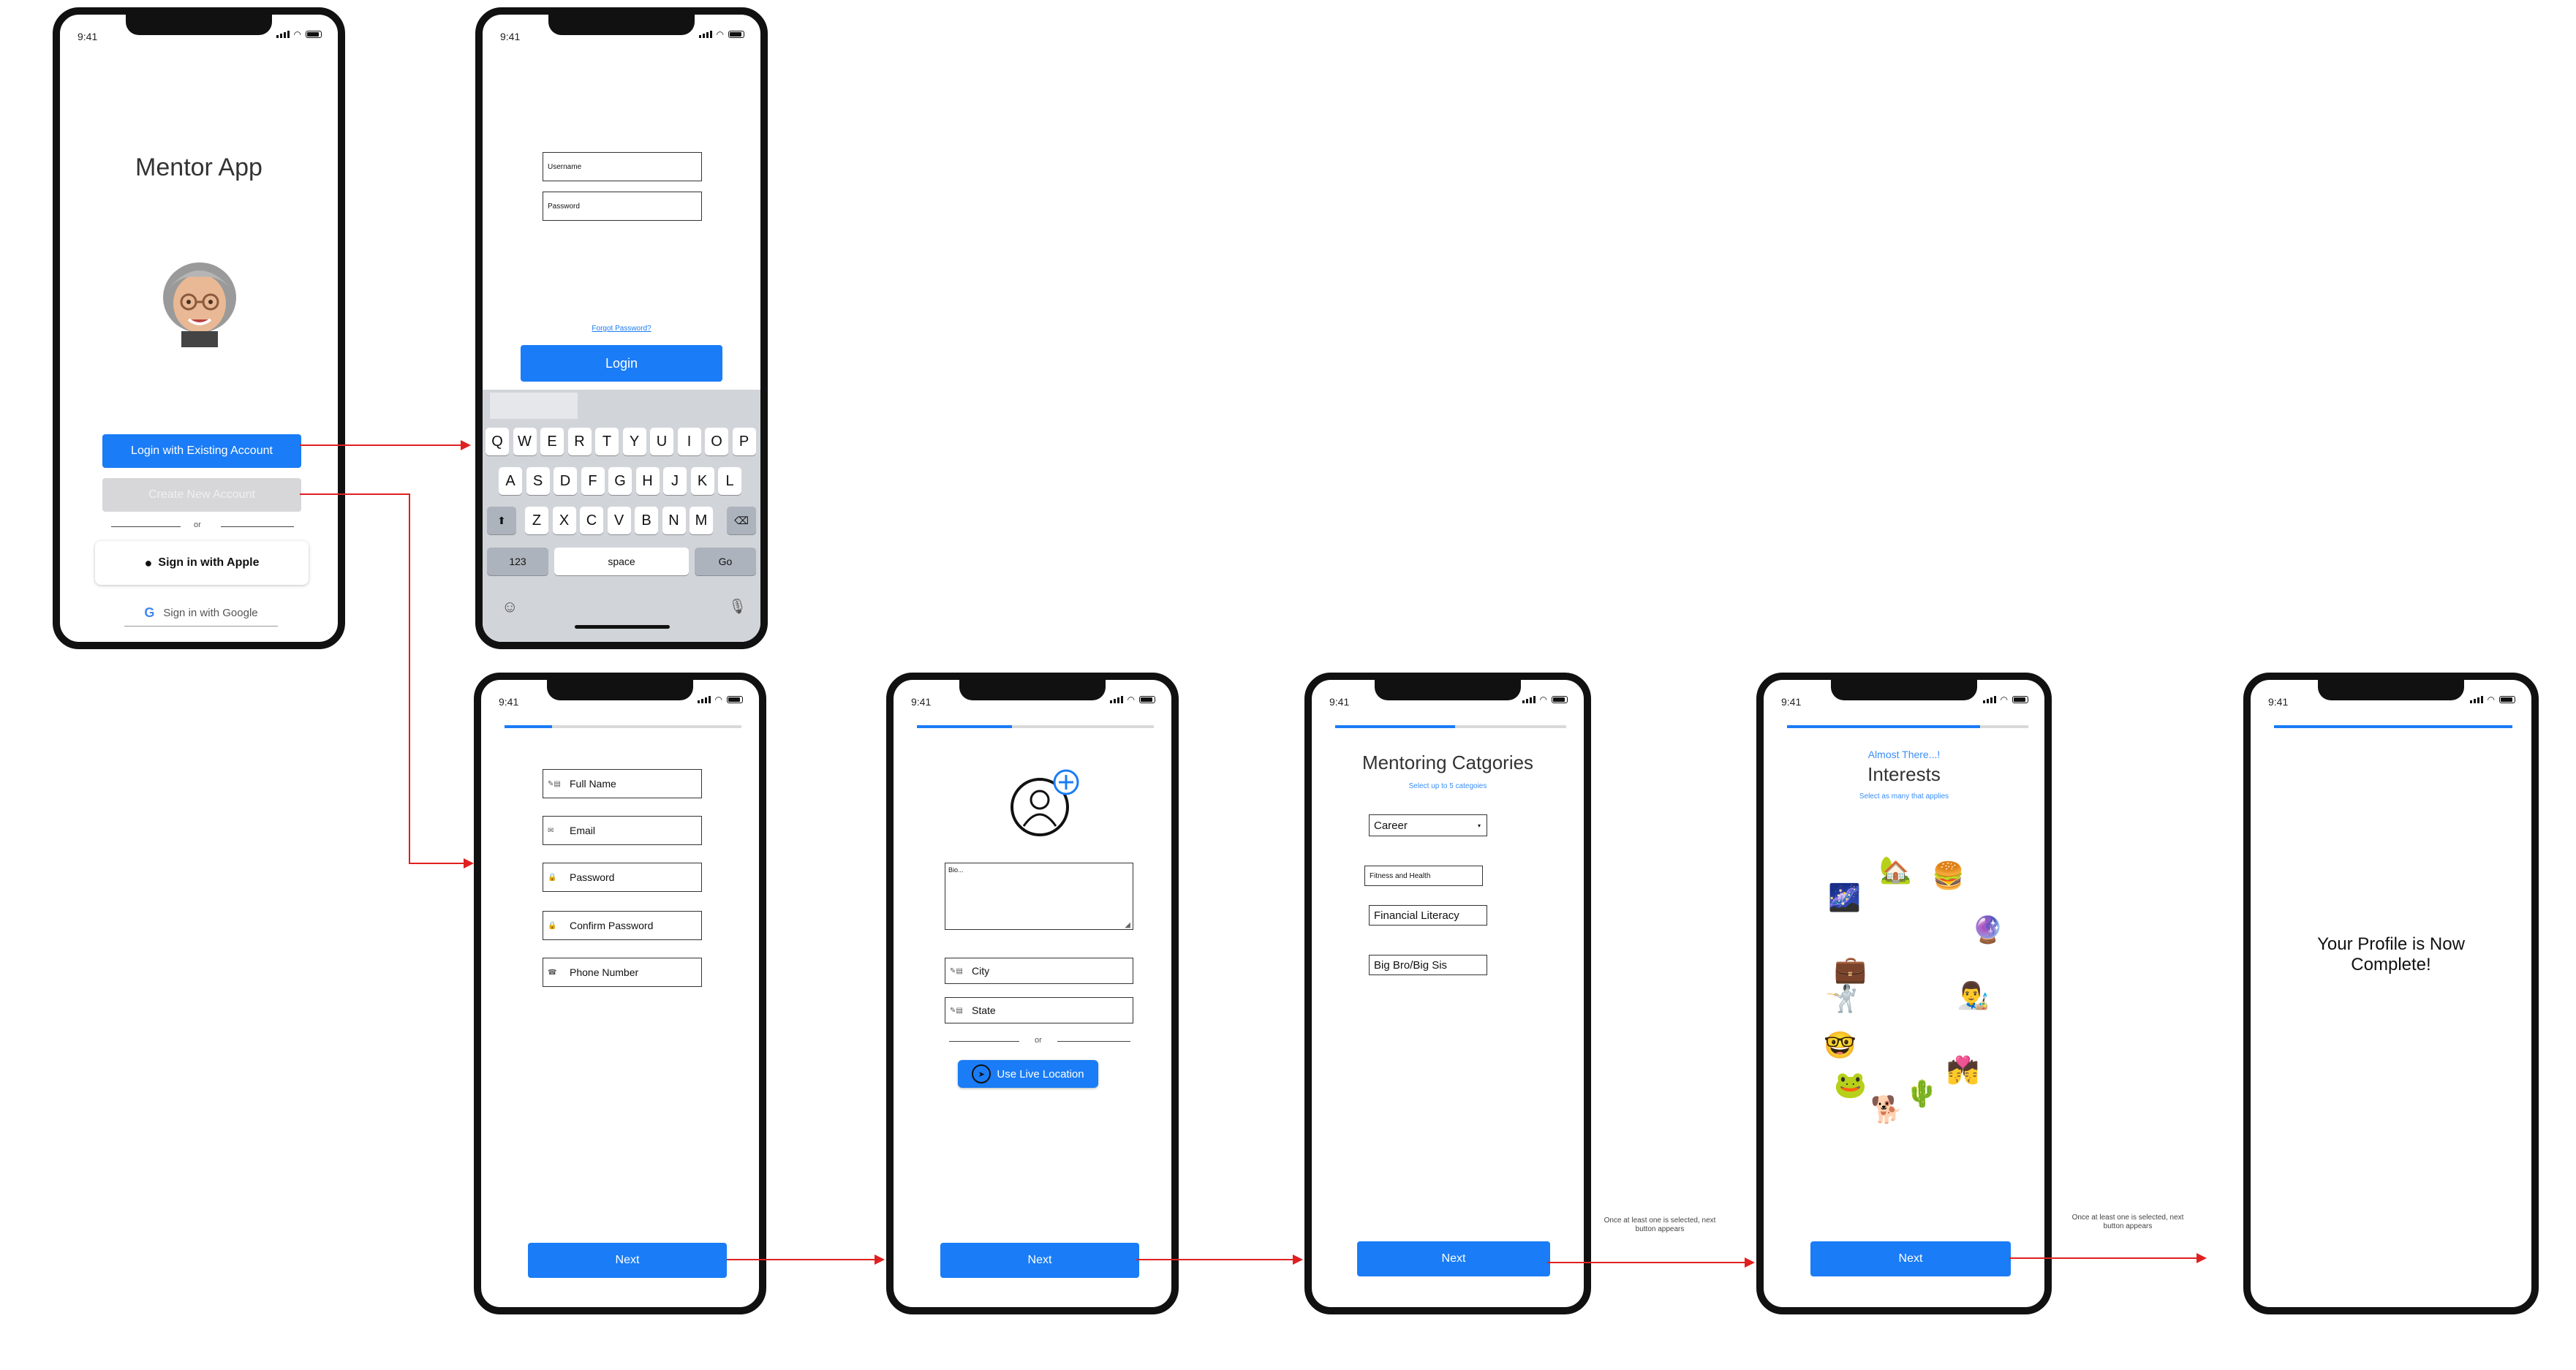 The image size is (2576, 1370). What do you see at coordinates (201, 613) in the screenshot?
I see `google-signin-button: G Sign in with Google` at bounding box center [201, 613].